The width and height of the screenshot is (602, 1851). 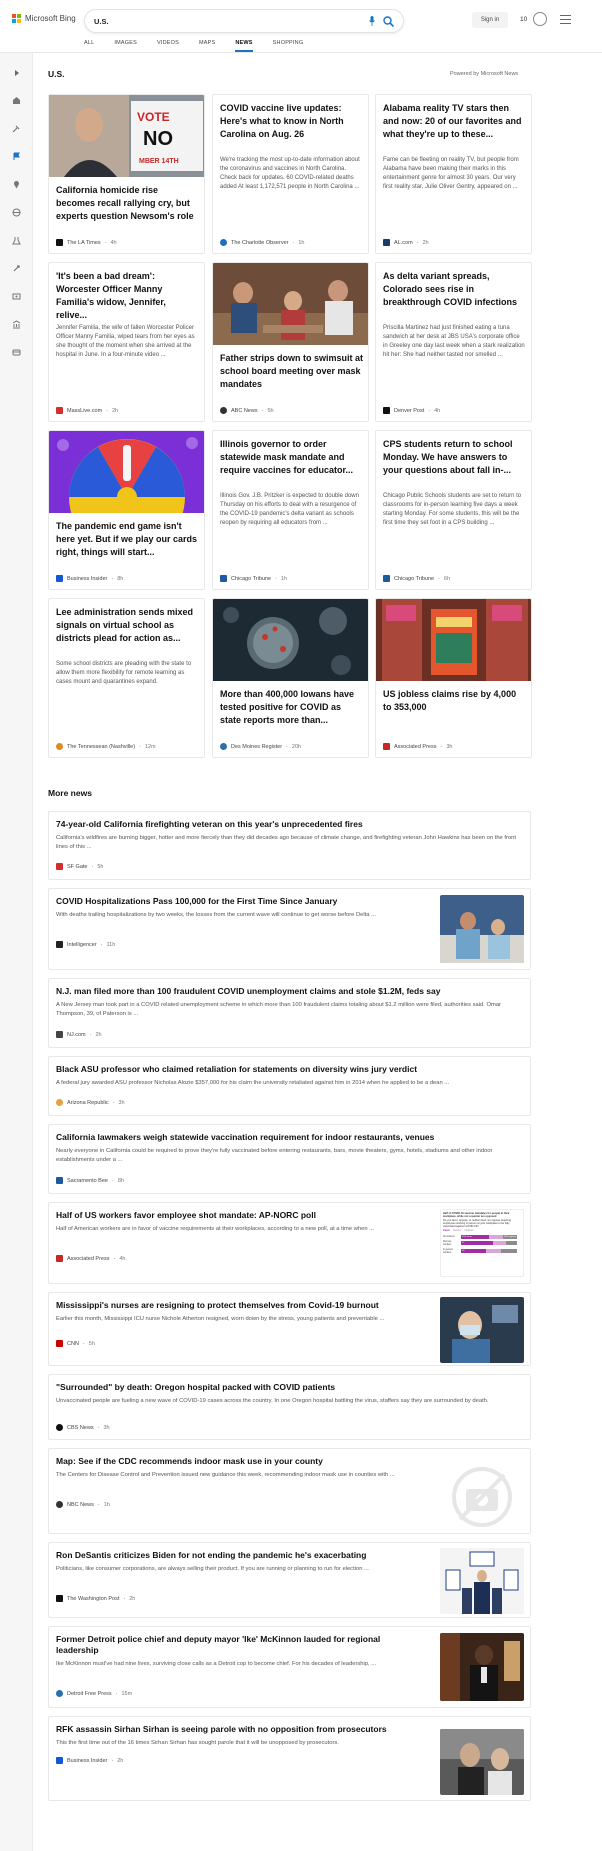 I want to click on news-source: CNN · 5h, so click(x=75, y=1343).